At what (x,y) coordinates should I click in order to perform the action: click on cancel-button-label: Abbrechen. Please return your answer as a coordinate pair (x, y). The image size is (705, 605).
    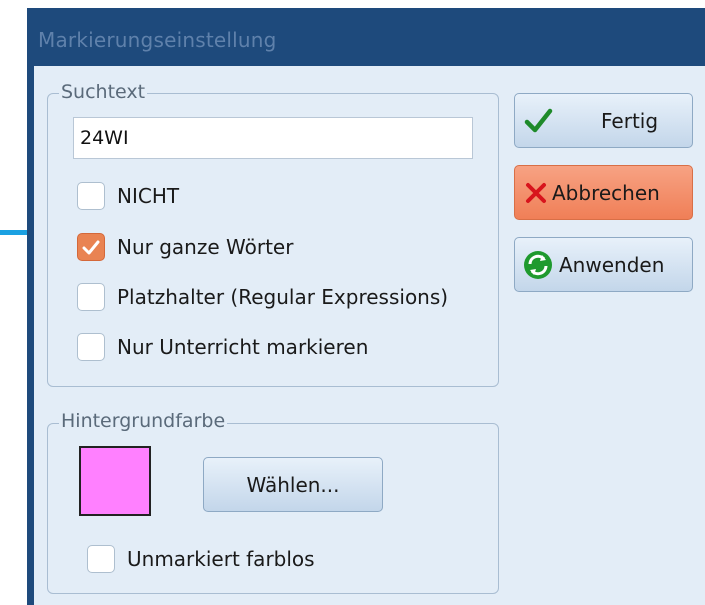
    Looking at the image, I should click on (606, 192).